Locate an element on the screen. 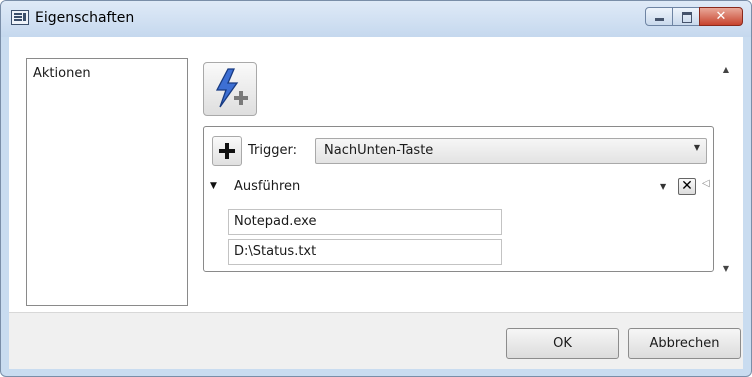 The image size is (752, 377). trigger-label: Trigger: is located at coordinates (272, 150).